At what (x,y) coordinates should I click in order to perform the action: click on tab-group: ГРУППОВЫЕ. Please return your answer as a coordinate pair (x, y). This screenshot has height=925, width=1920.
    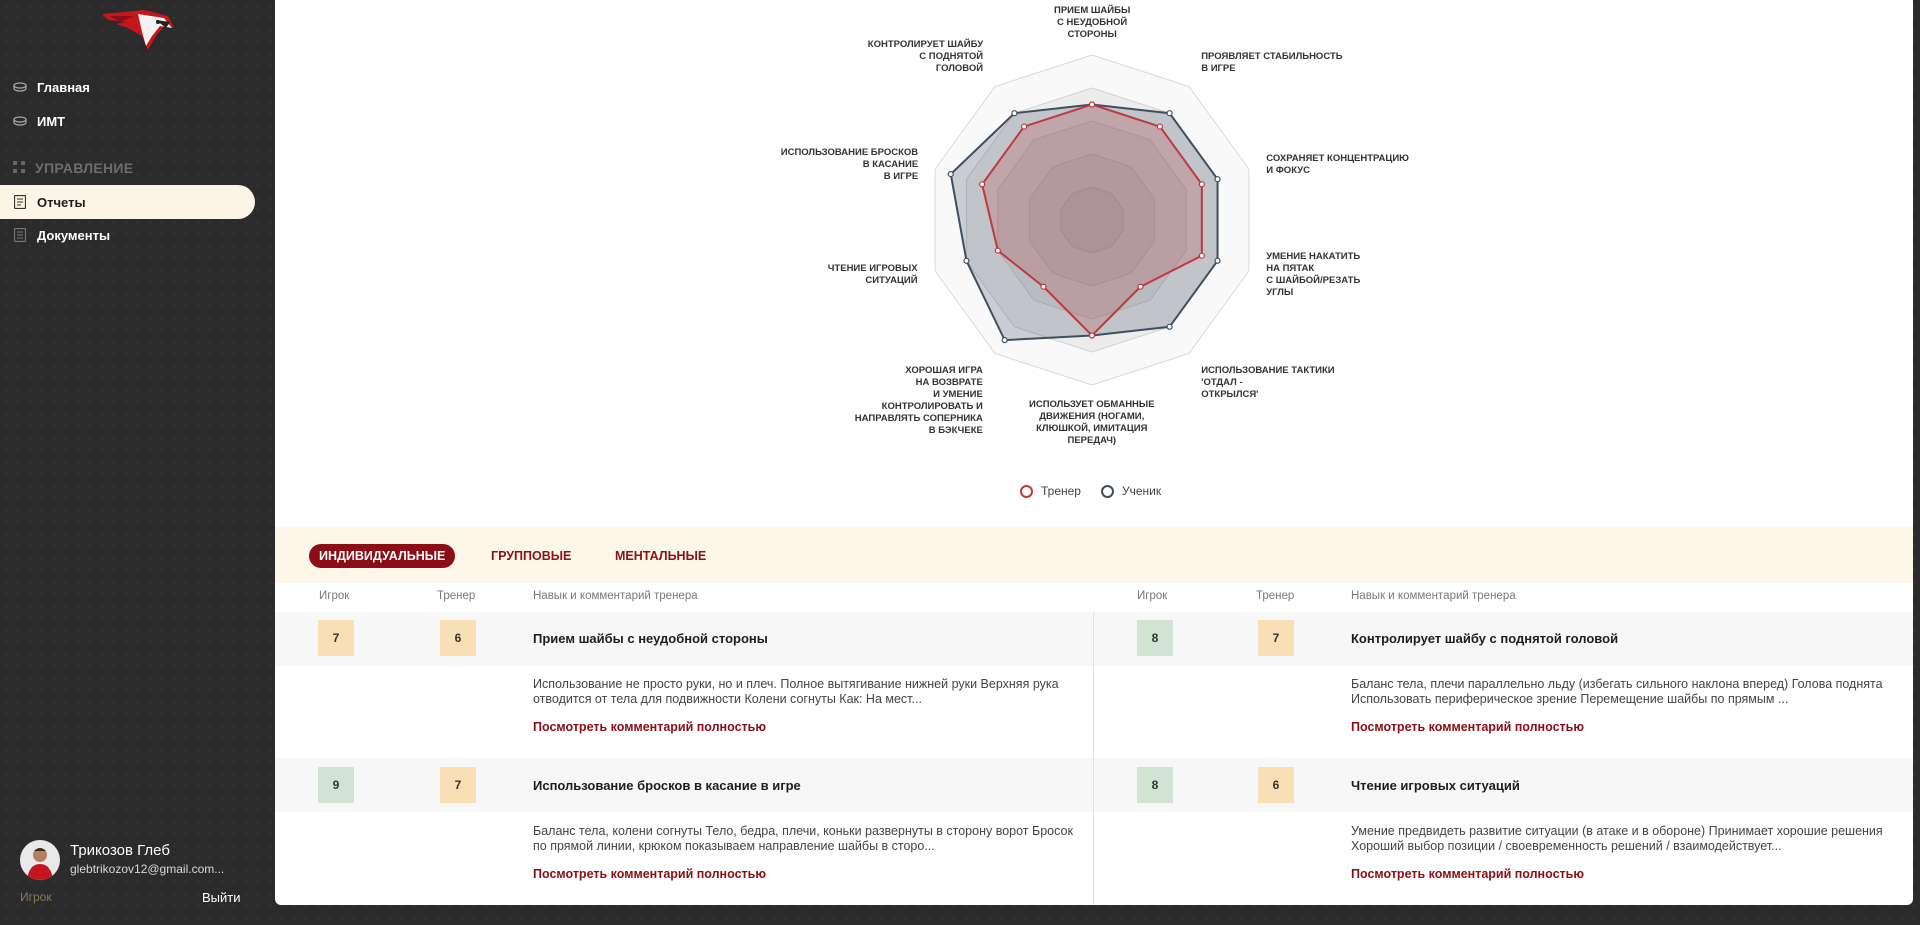
    Looking at the image, I should click on (531, 556).